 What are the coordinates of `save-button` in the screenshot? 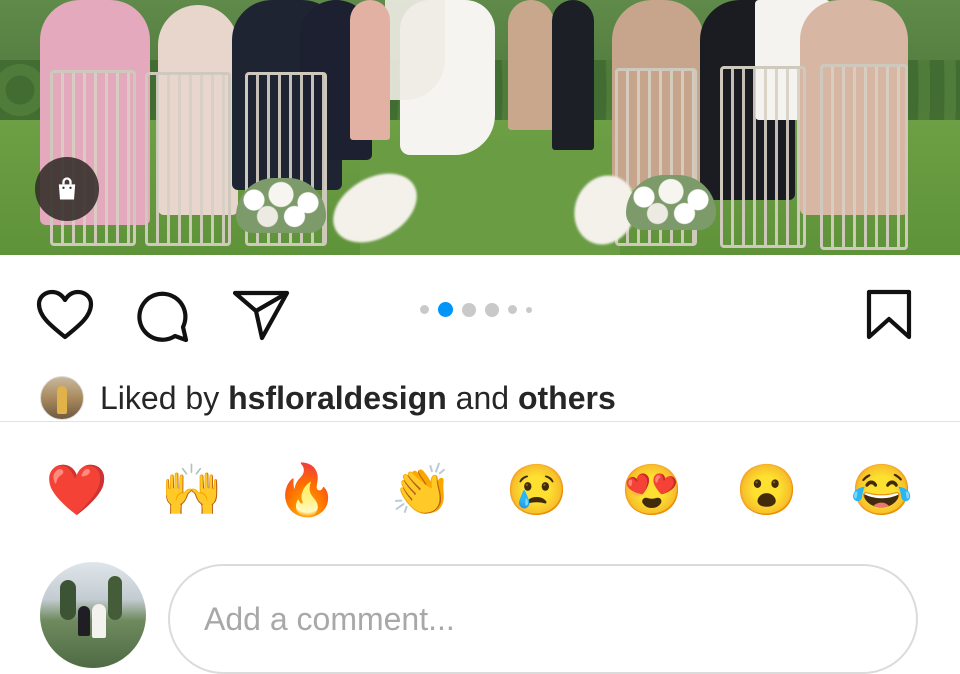 It's located at (889, 317).